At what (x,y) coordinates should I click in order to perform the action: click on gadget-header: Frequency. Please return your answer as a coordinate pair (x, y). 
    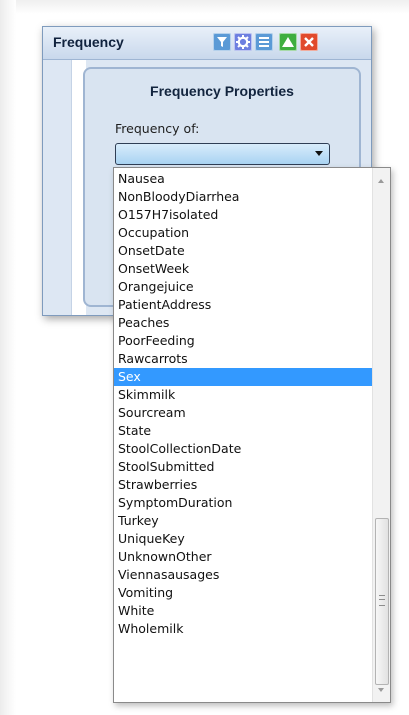
    Looking at the image, I should click on (207, 43).